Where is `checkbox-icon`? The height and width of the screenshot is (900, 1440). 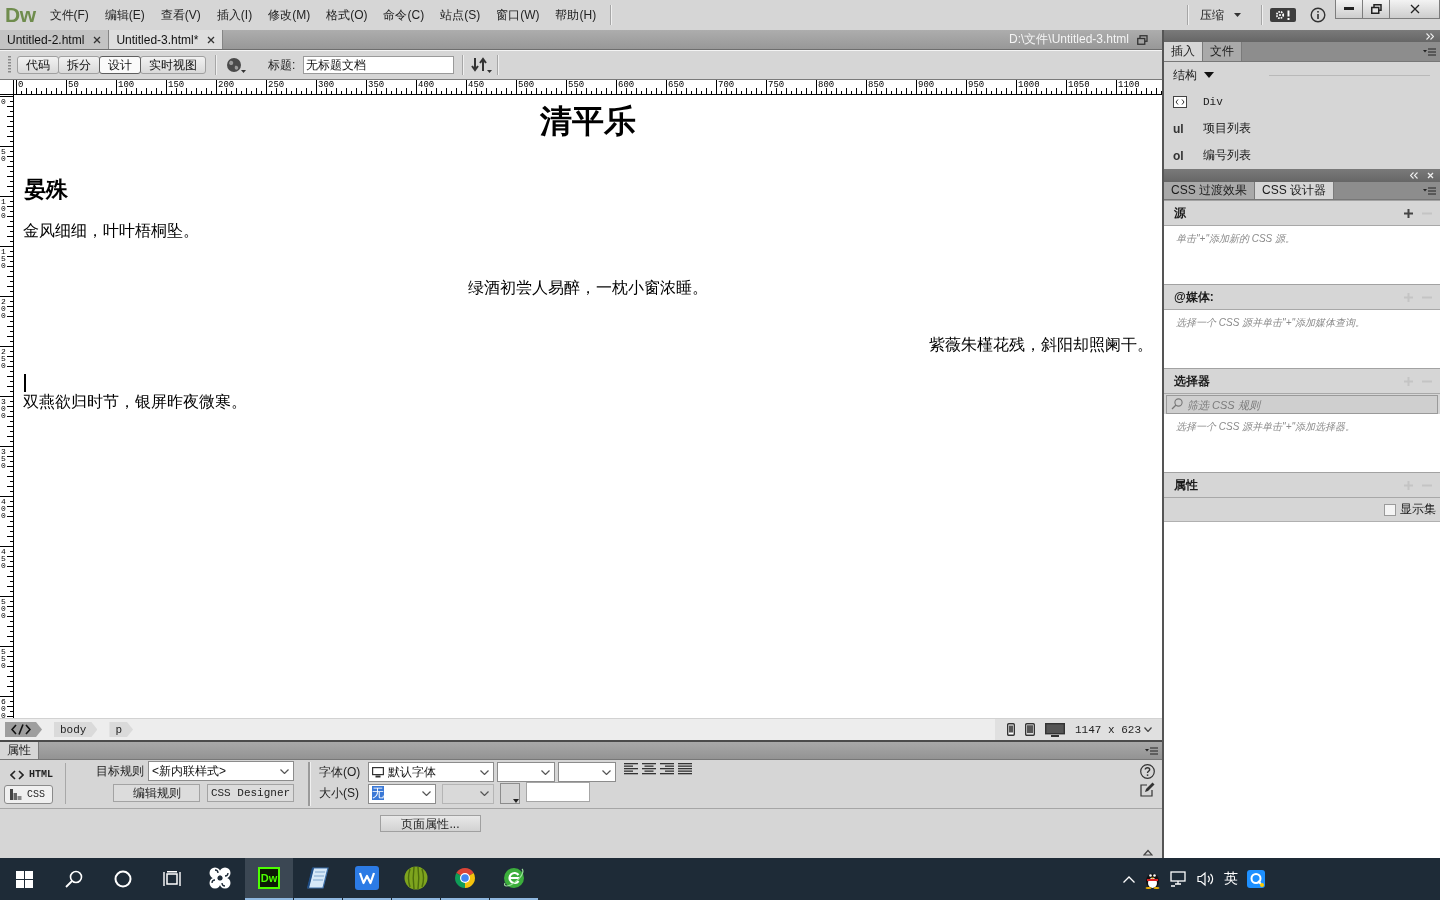
checkbox-icon is located at coordinates (1390, 509).